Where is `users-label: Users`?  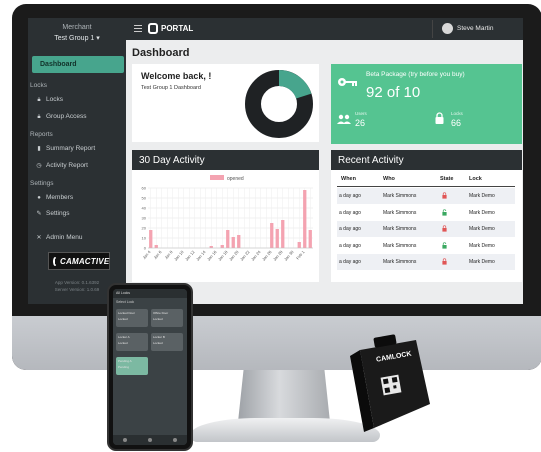 users-label: Users is located at coordinates (361, 113).